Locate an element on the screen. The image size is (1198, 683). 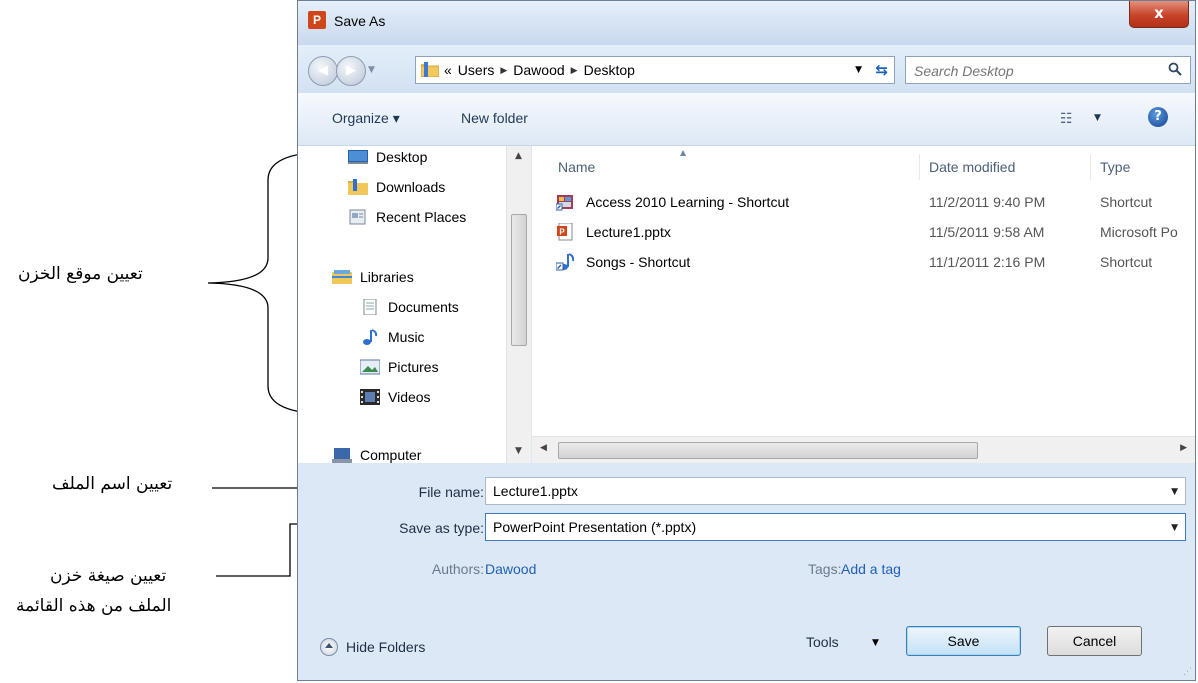
refresh-button: ⇆ is located at coordinates (881, 70).